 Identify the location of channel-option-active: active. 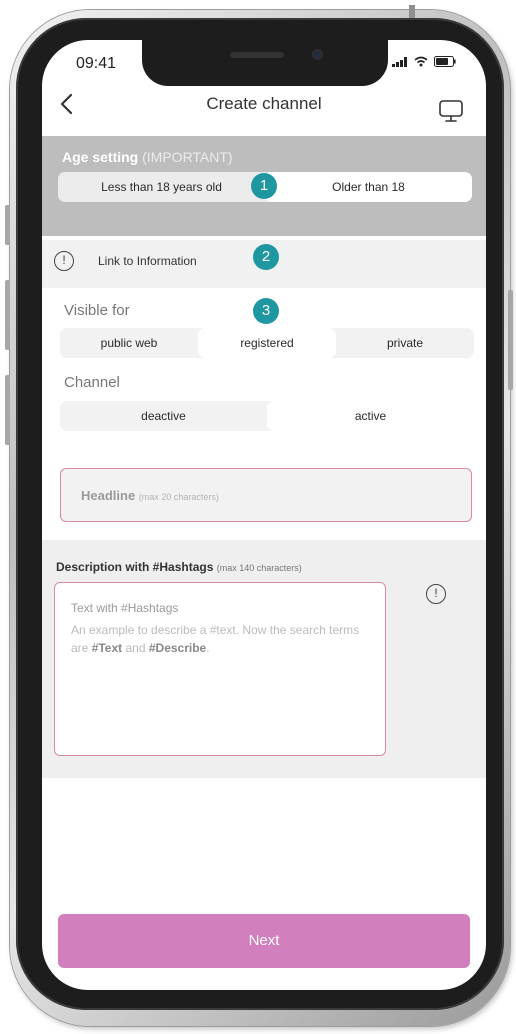
(370, 416).